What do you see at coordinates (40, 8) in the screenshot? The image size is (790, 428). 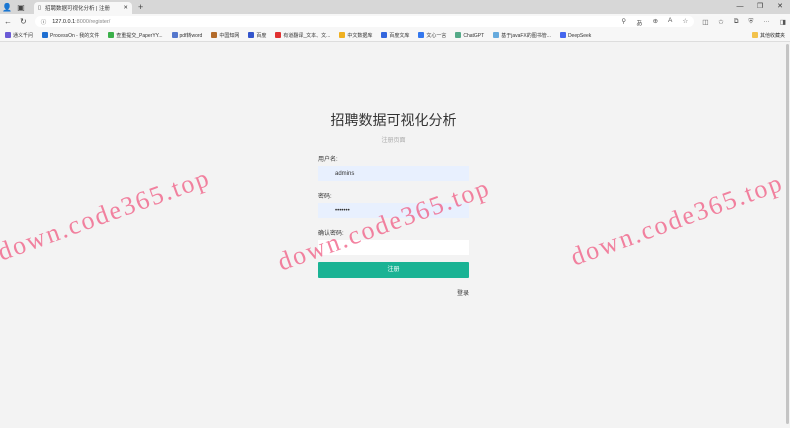 I see `page-icon: ▯` at bounding box center [40, 8].